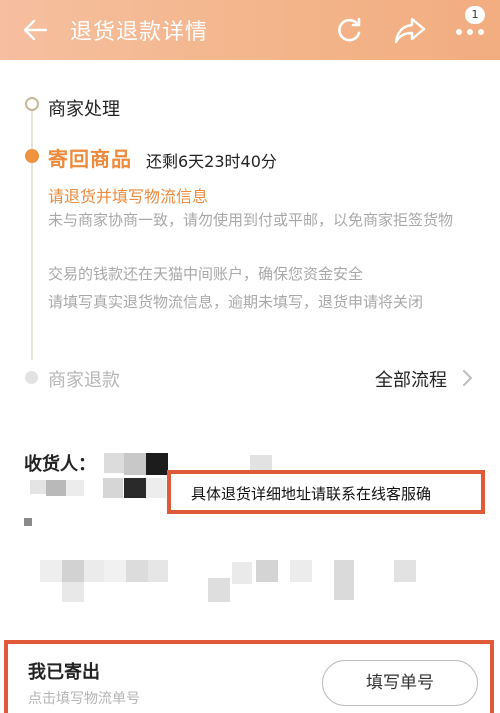  What do you see at coordinates (31, 377) in the screenshot?
I see `timeline-dot-pending` at bounding box center [31, 377].